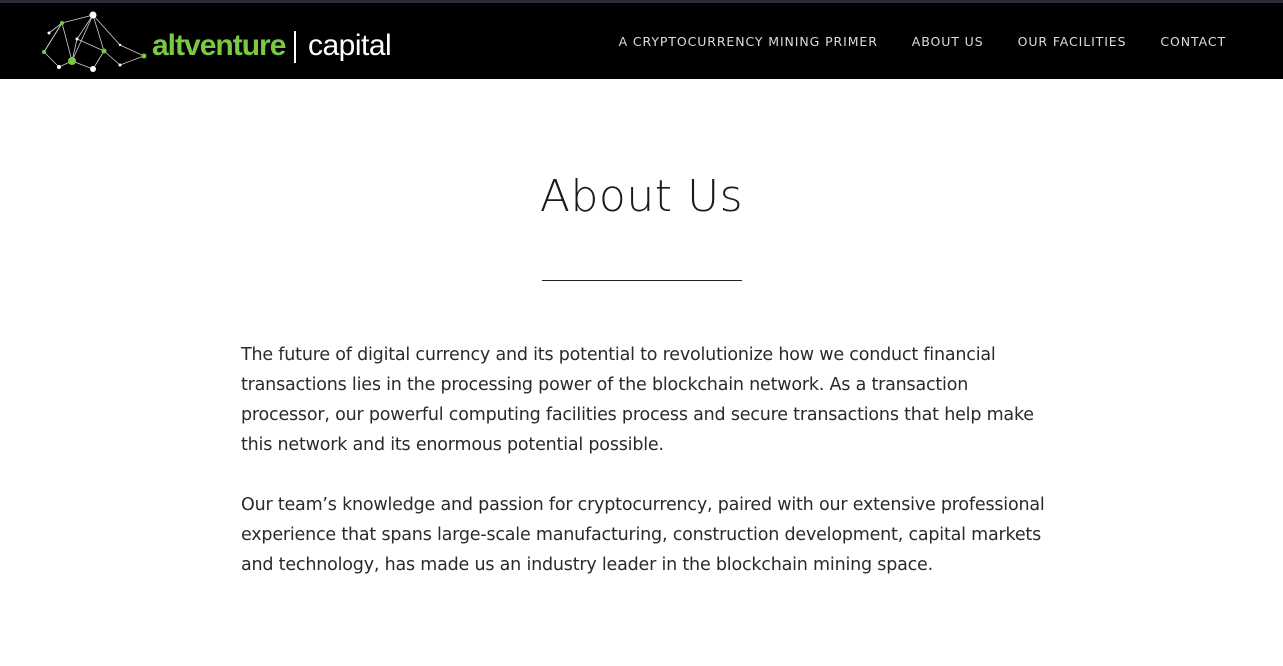 Image resolution: width=1283 pixels, height=666 pixels. What do you see at coordinates (748, 42) in the screenshot?
I see `nav-item-mining-primer: A CRYPTOCURRENCY MINING PRIMER` at bounding box center [748, 42].